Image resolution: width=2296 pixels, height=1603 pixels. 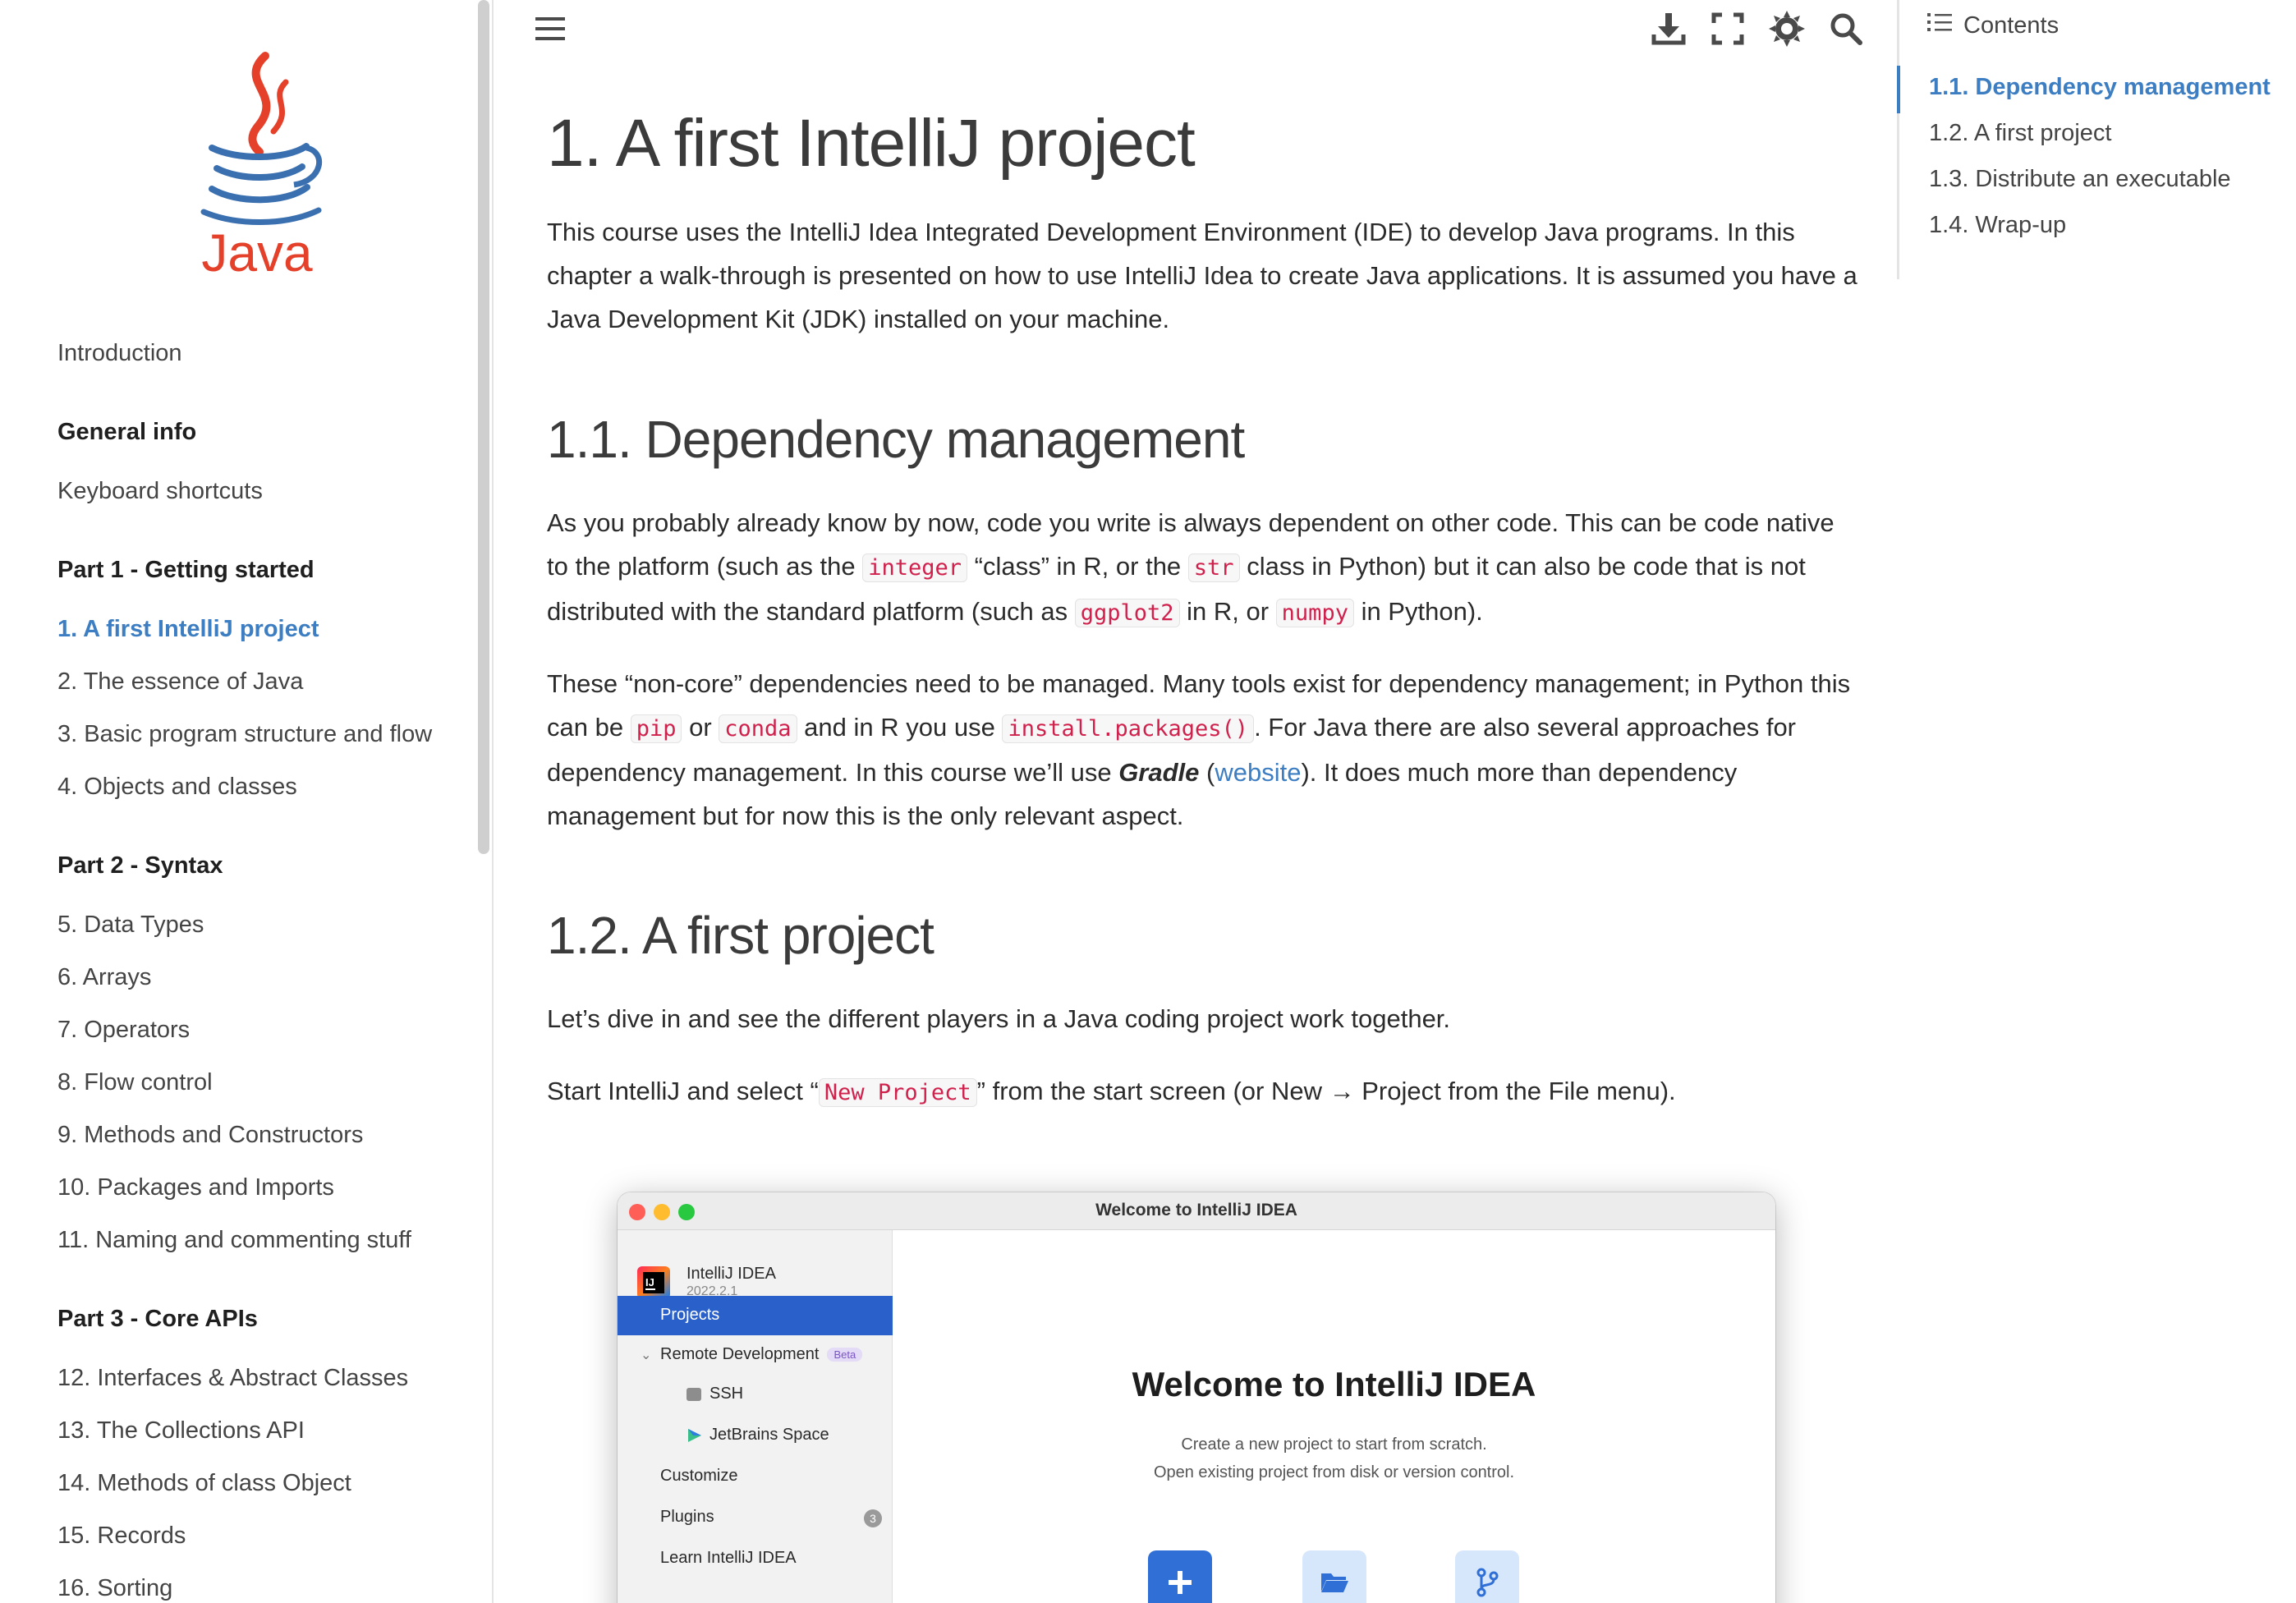 What do you see at coordinates (845, 1355) in the screenshot?
I see `beta-badge: Beta` at bounding box center [845, 1355].